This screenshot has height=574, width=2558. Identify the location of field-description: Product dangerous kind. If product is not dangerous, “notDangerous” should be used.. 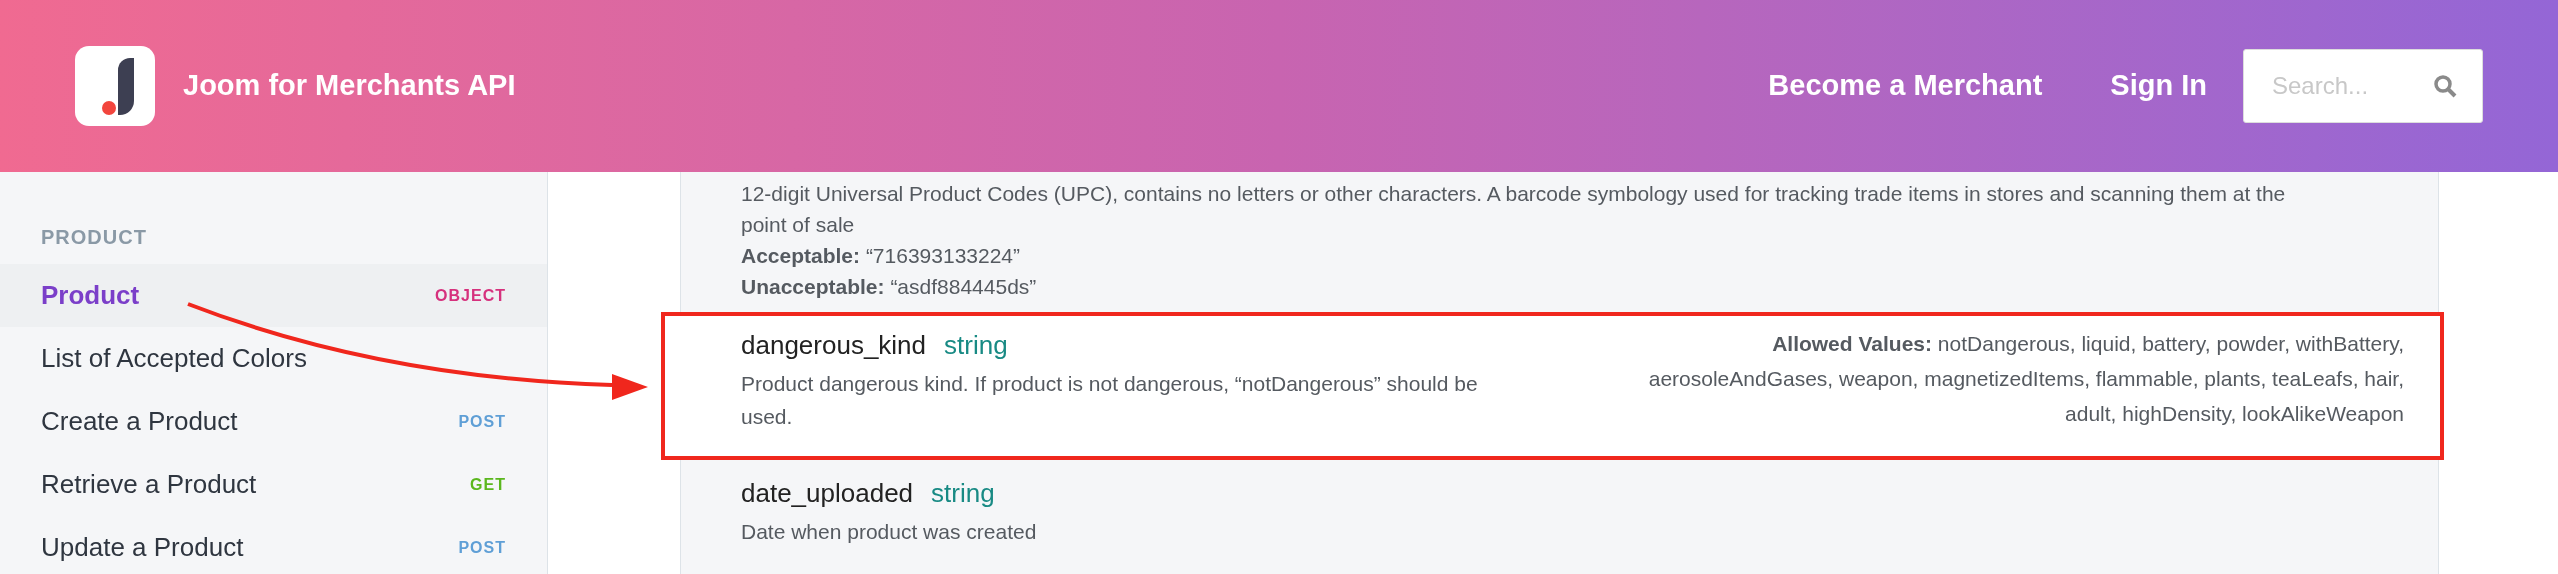
(1110, 400).